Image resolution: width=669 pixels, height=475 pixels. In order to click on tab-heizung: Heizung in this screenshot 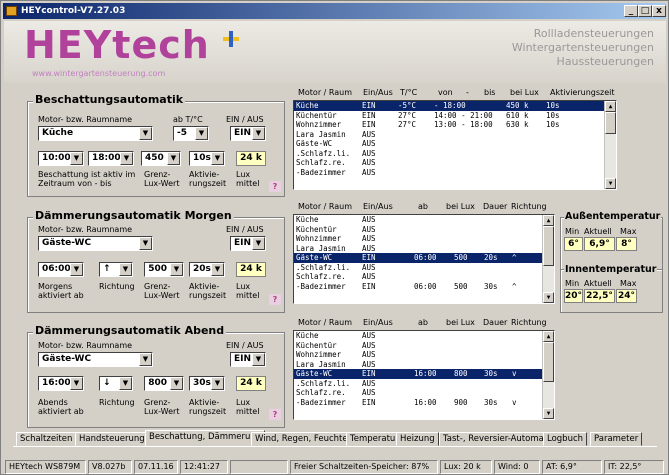, I will do `click(417, 439)`.